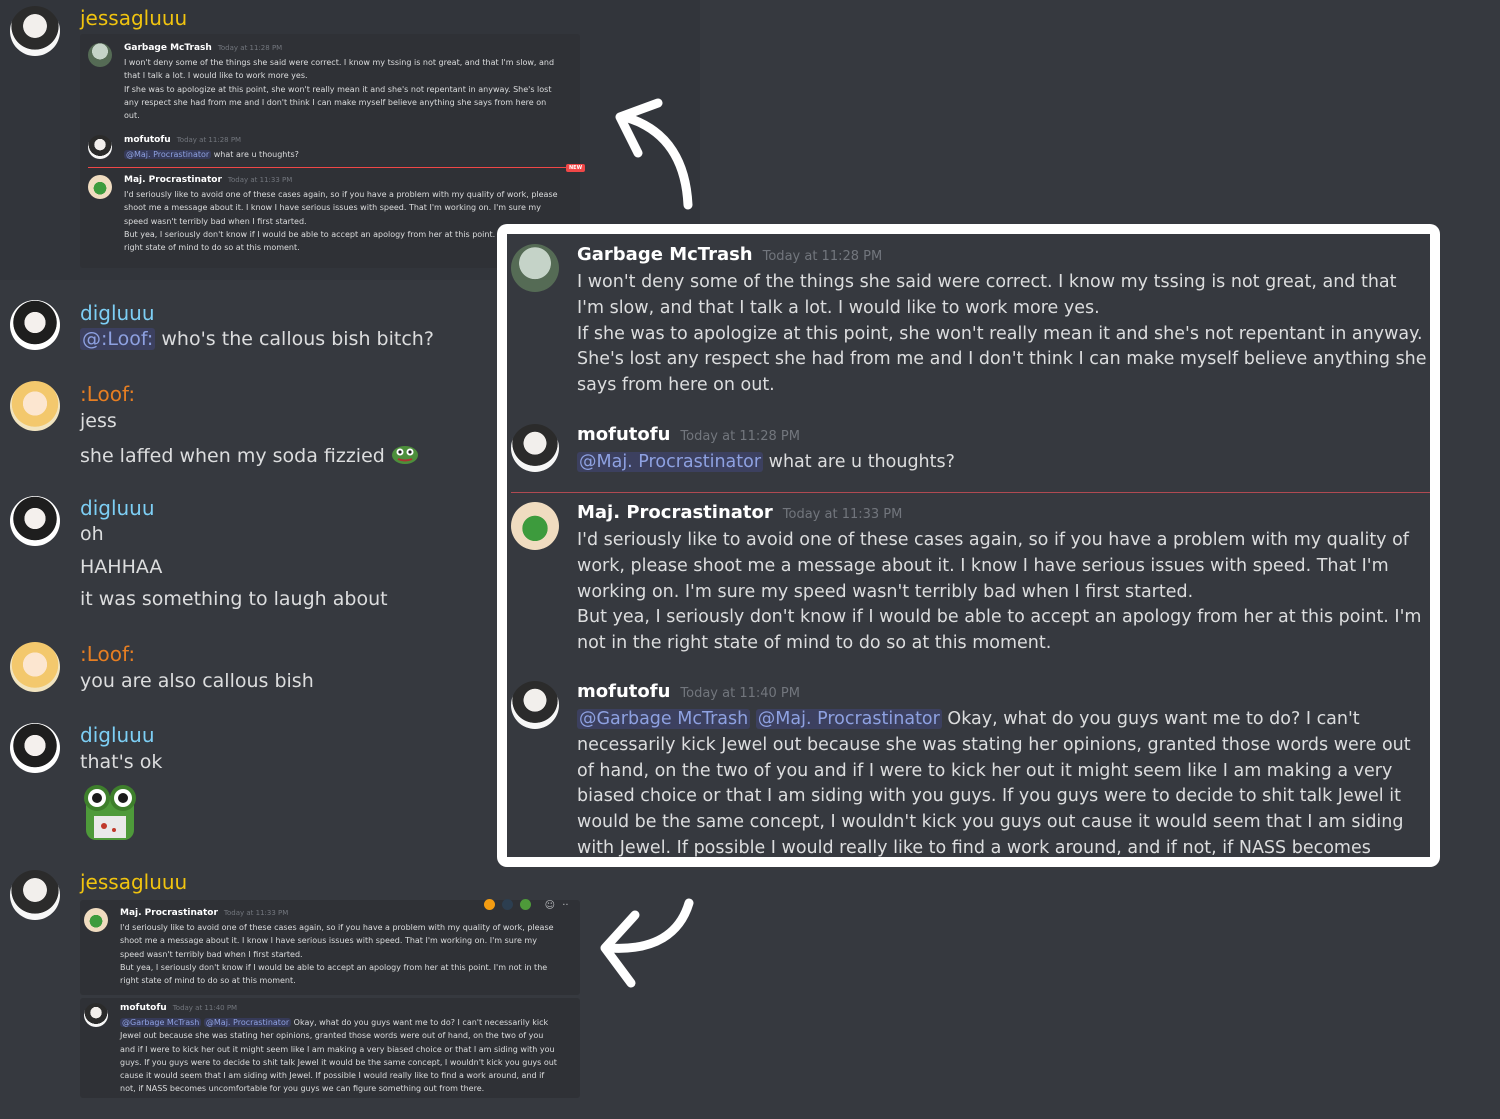 This screenshot has height=1119, width=1500. I want to click on reaction-avatar-icon, so click(508, 904).